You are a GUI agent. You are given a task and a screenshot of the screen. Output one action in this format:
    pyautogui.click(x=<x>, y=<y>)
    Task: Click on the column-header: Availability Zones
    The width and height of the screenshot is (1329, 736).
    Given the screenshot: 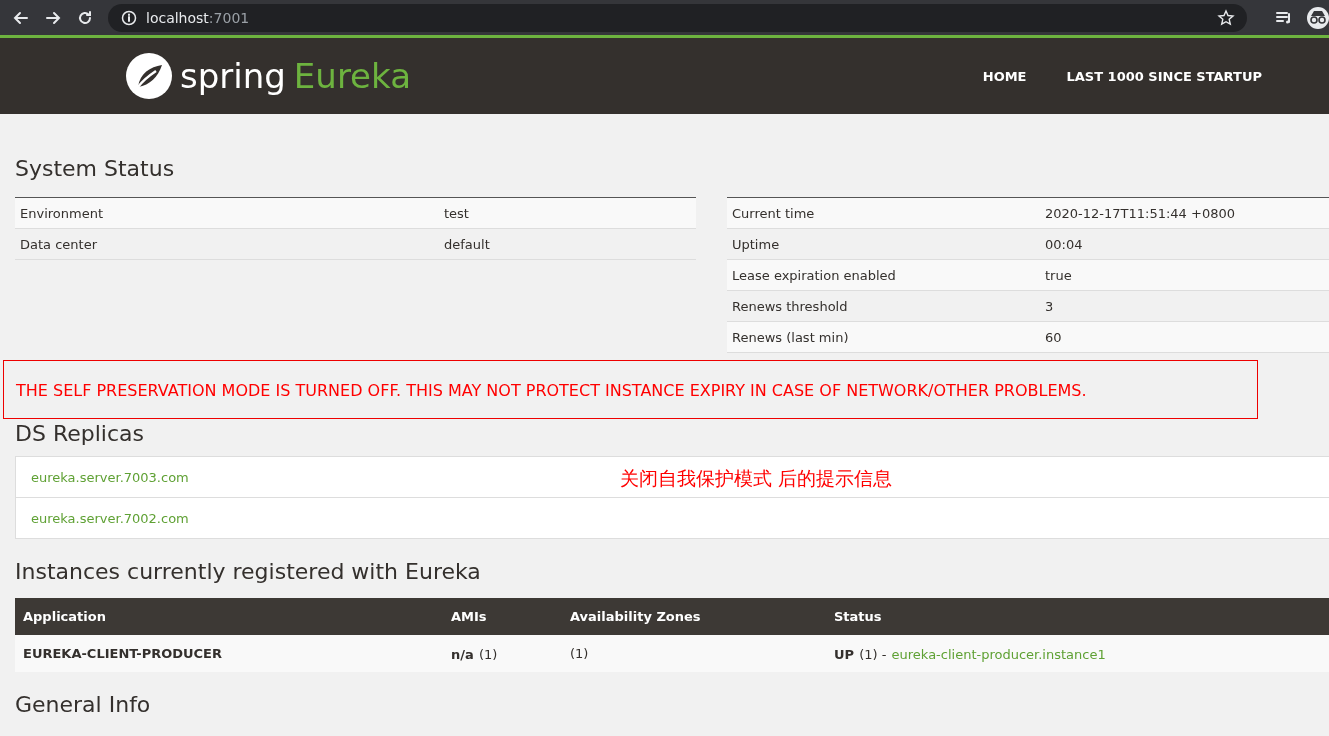 What is the action you would take?
    pyautogui.click(x=636, y=616)
    